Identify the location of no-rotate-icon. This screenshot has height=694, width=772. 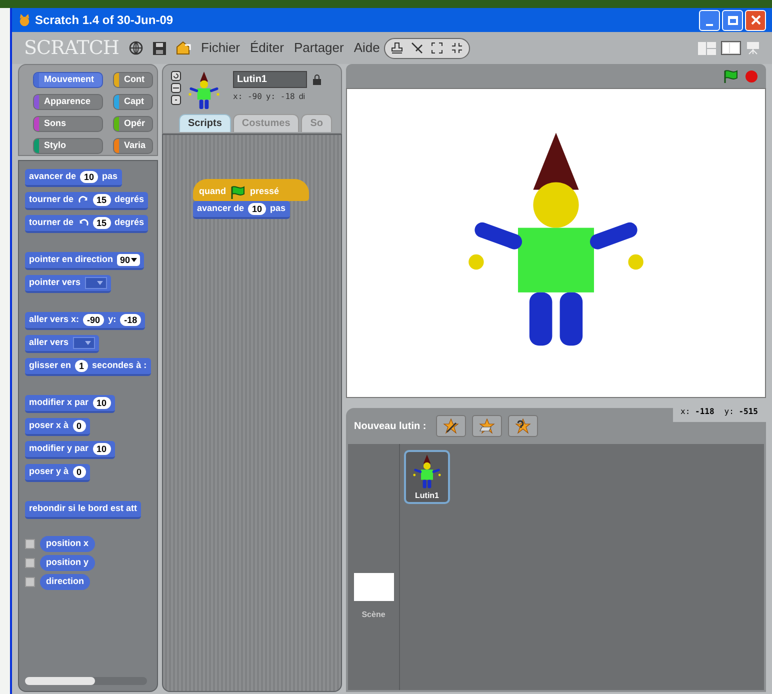
(176, 100).